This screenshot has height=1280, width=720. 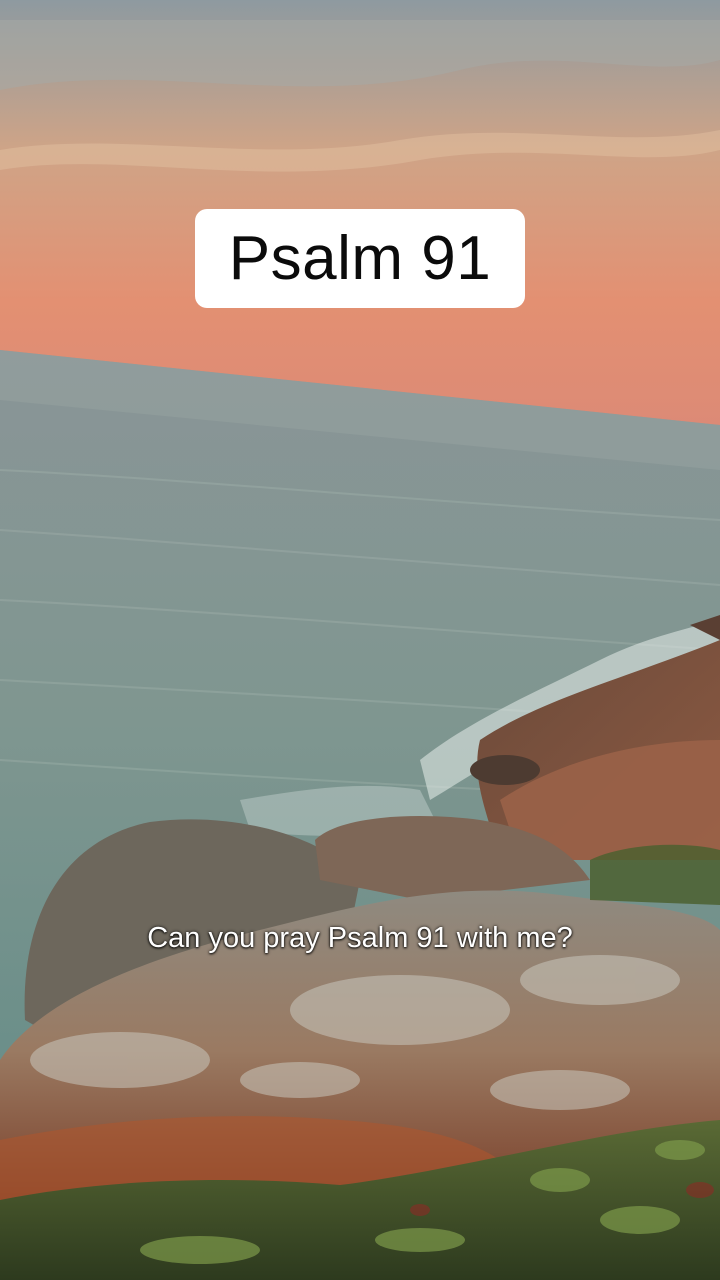 I want to click on video-caption: Can you pray Psalm 91 with me?, so click(x=360, y=938).